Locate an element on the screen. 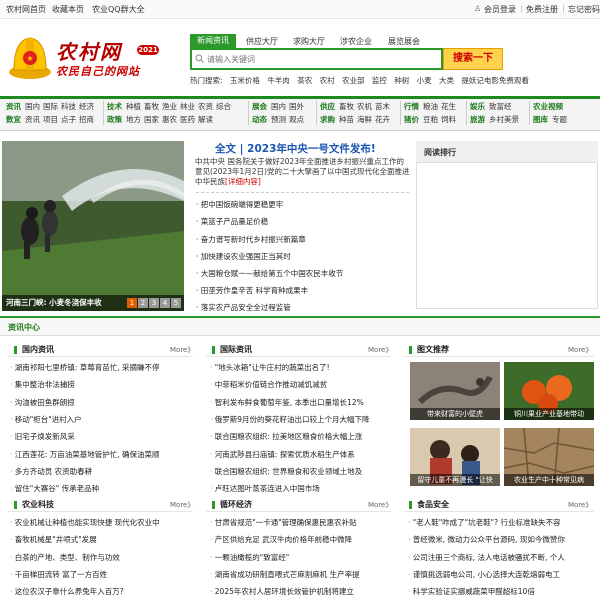  nav-heading: 猪价 is located at coordinates (411, 119).